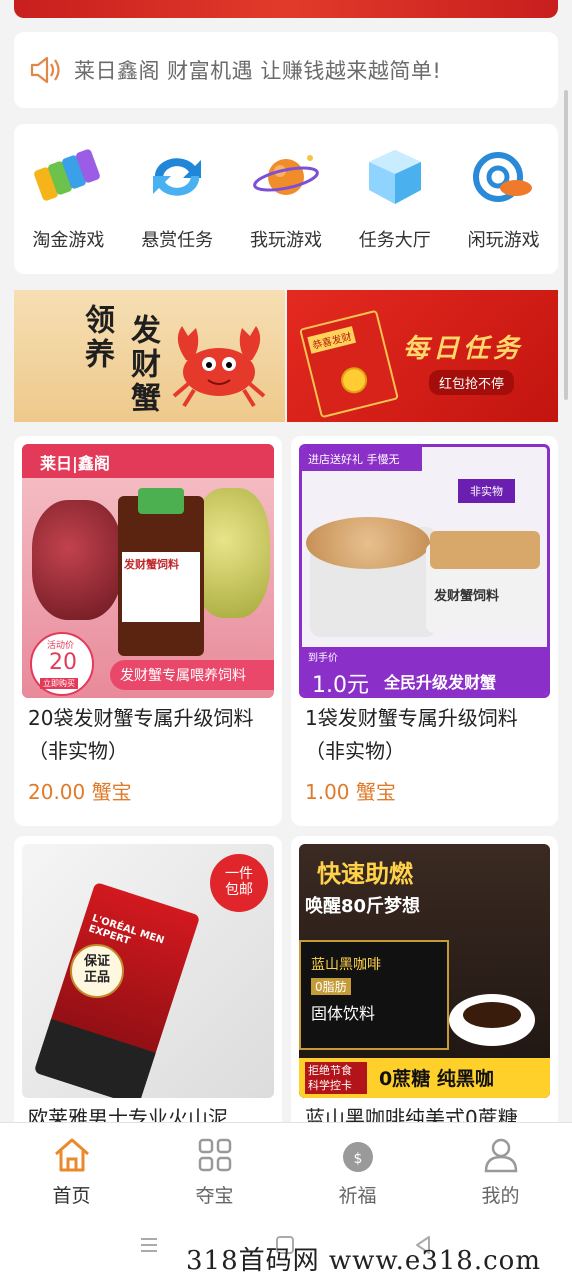 This screenshot has height=1280, width=572. Describe the element at coordinates (365, 874) in the screenshot. I see `headline: 快速助燃` at that location.